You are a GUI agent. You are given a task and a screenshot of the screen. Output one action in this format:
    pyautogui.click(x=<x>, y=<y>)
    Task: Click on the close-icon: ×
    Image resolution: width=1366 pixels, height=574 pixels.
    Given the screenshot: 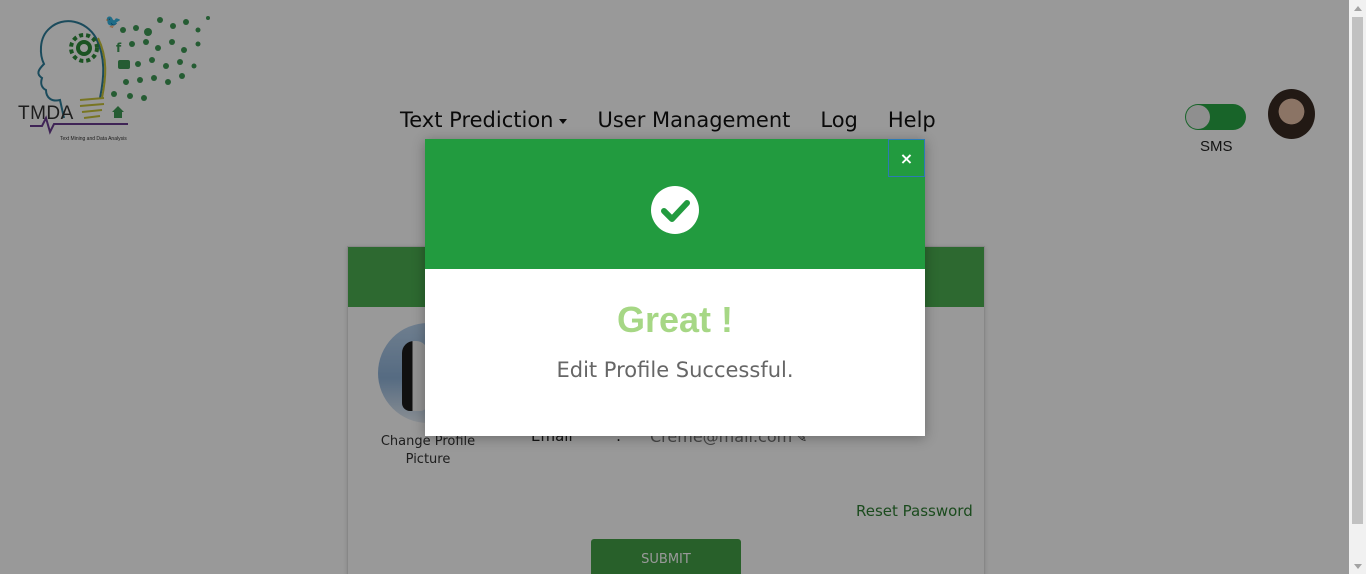 What is the action you would take?
    pyautogui.click(x=906, y=158)
    